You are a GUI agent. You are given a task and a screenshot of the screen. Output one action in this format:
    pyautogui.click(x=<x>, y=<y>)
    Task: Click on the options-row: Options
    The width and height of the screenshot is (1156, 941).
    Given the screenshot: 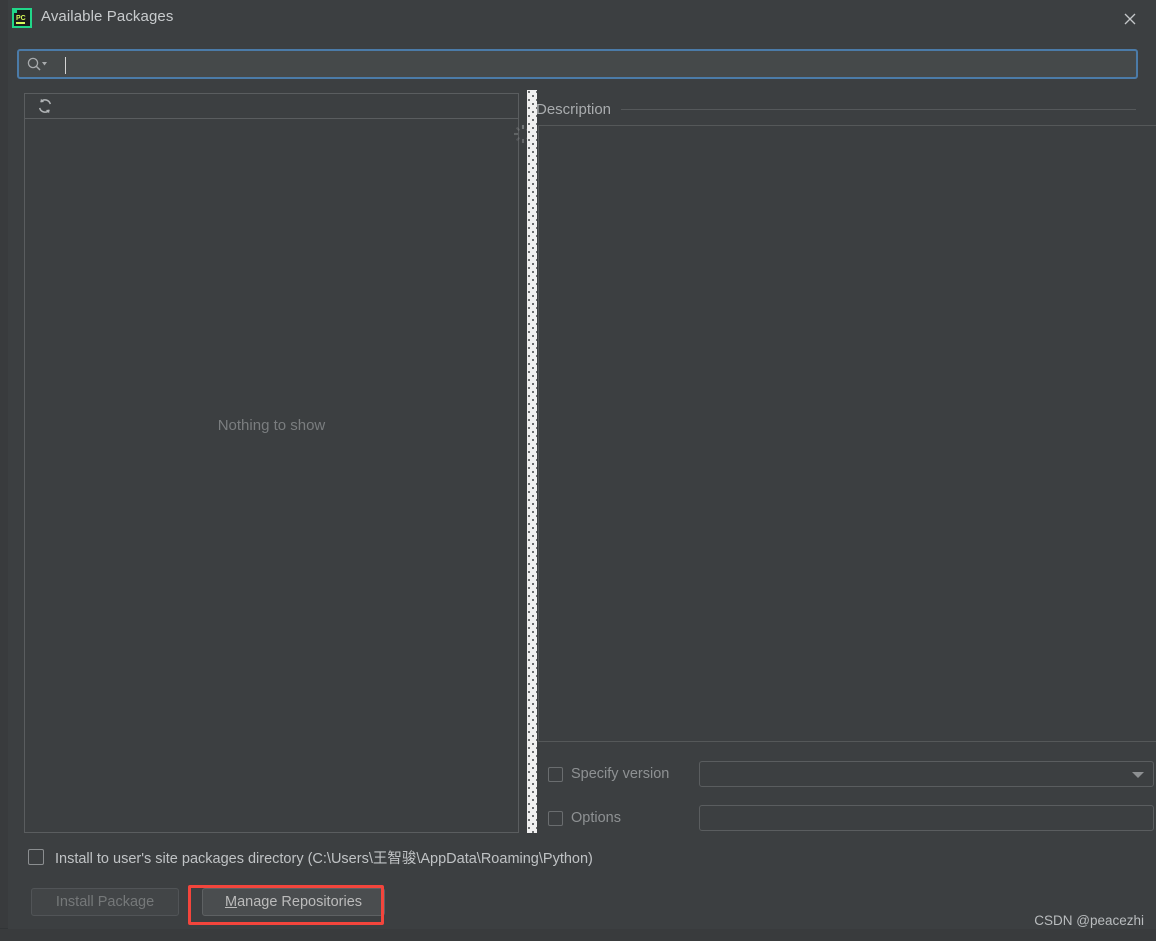 What is the action you would take?
    pyautogui.click(x=851, y=818)
    